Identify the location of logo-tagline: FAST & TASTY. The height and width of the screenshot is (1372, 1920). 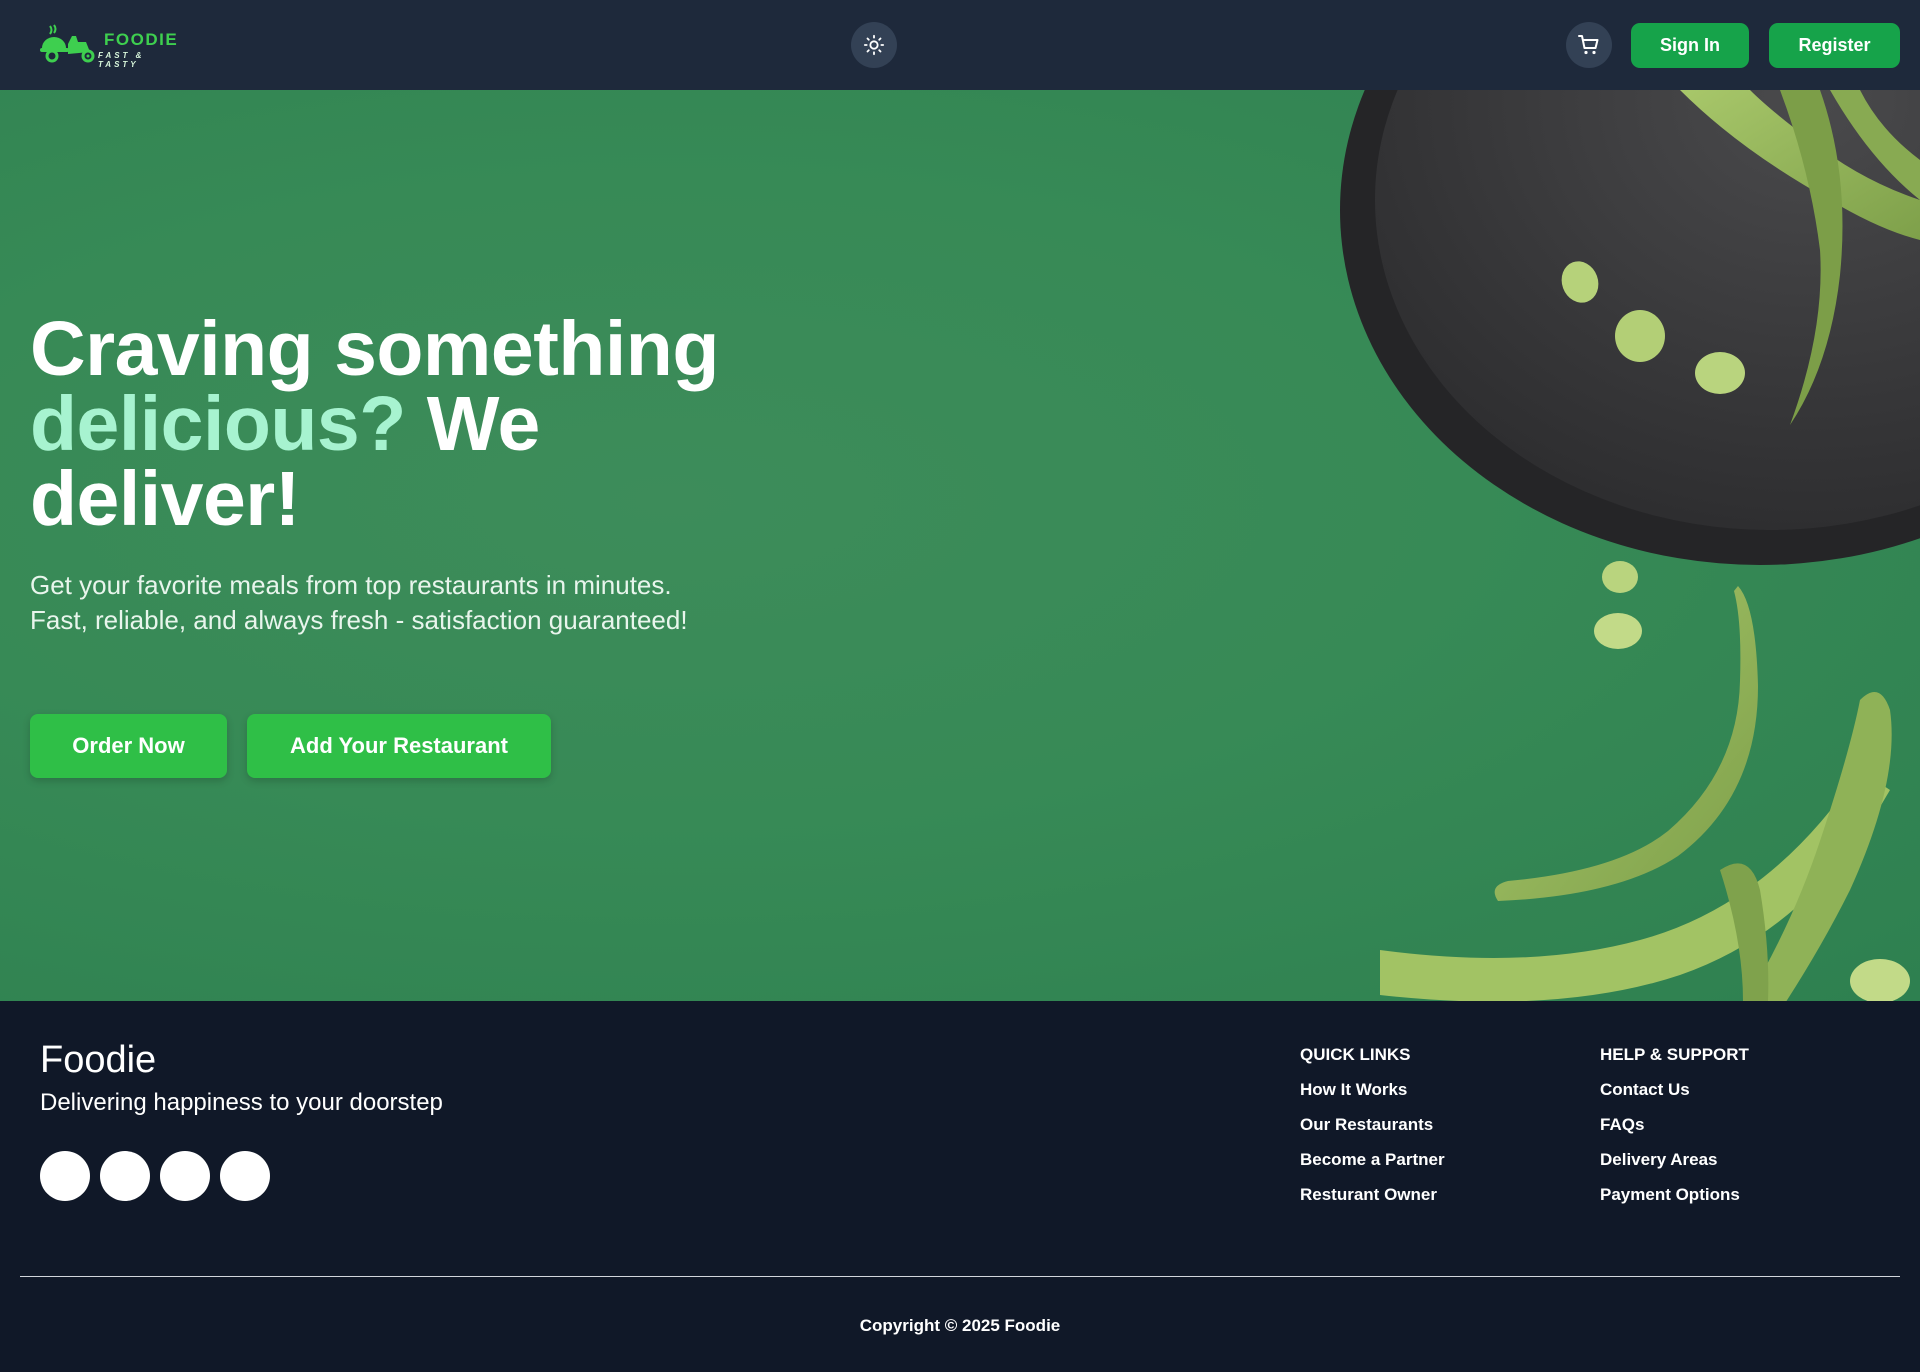
(121, 60).